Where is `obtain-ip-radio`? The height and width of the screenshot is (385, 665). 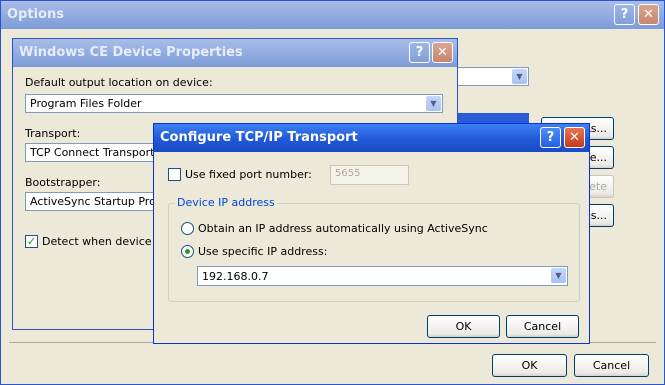 obtain-ip-radio is located at coordinates (187, 228).